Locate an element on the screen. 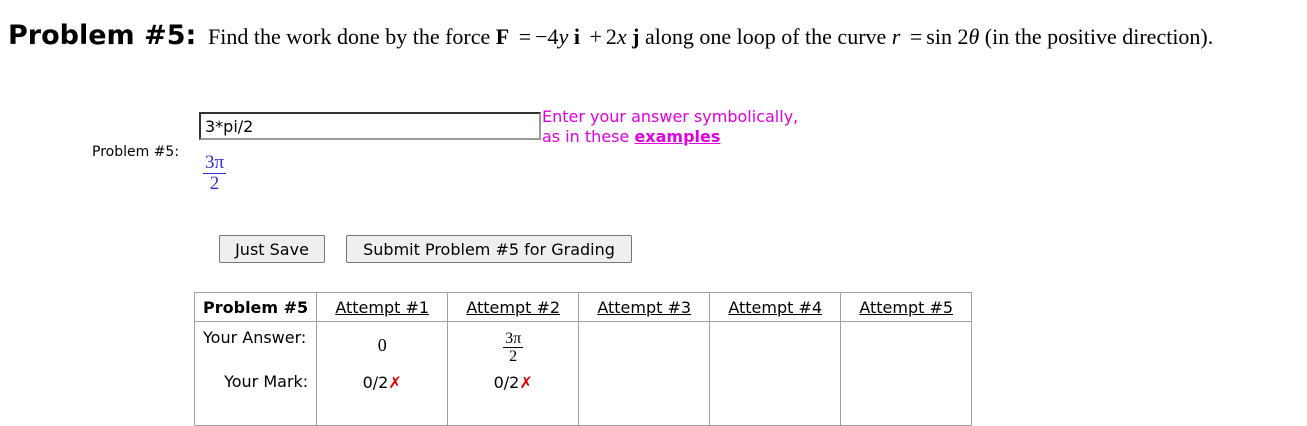 The image size is (1307, 426). attempts-header-problem: Problem #5 is located at coordinates (255, 307).